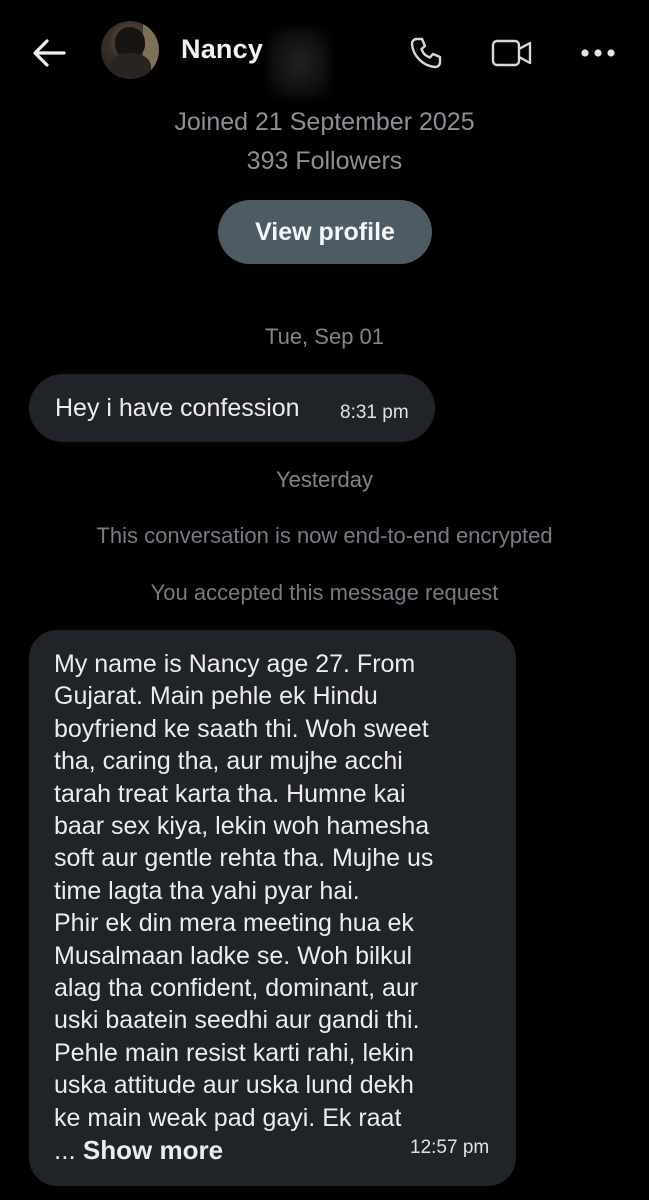 This screenshot has width=649, height=1200. I want to click on redaction-blur, so click(299, 63).